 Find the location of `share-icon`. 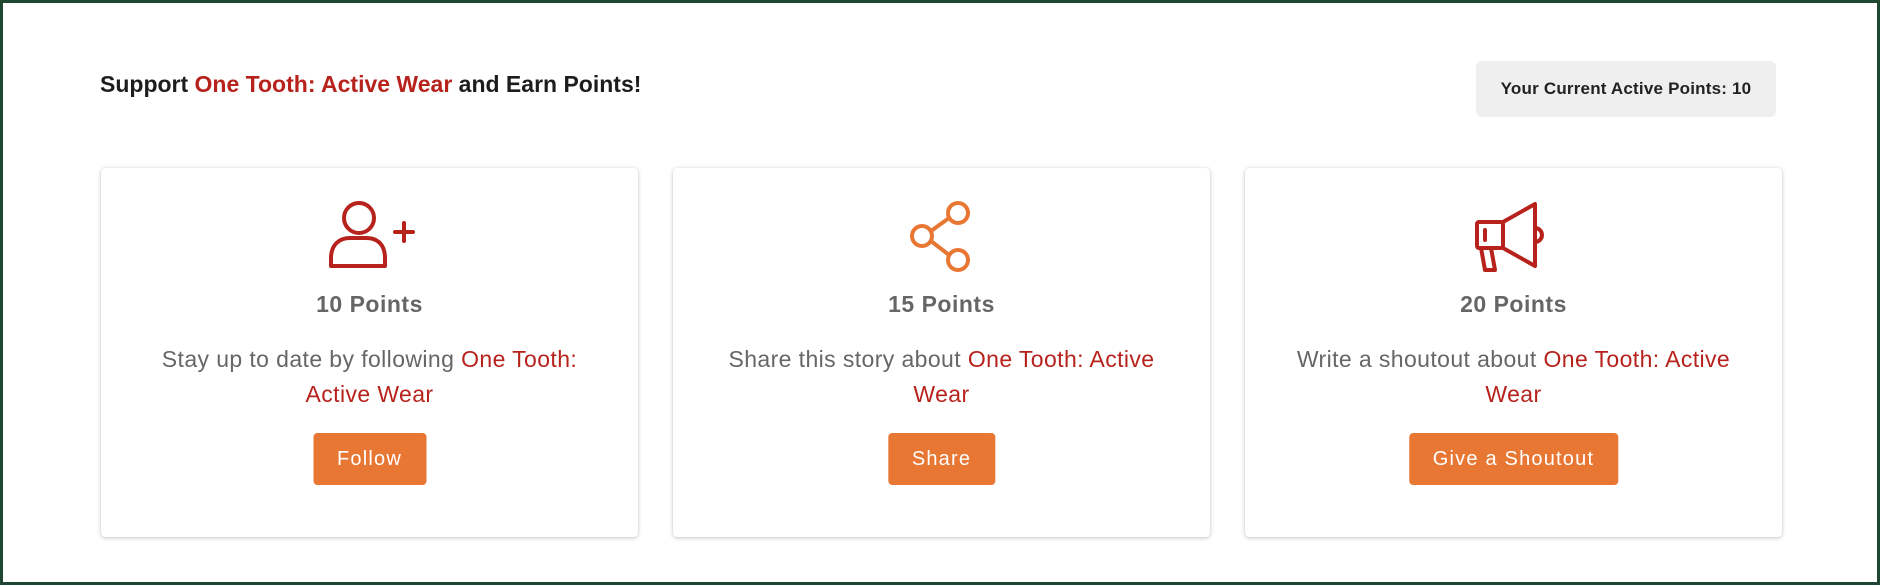

share-icon is located at coordinates (941, 237).